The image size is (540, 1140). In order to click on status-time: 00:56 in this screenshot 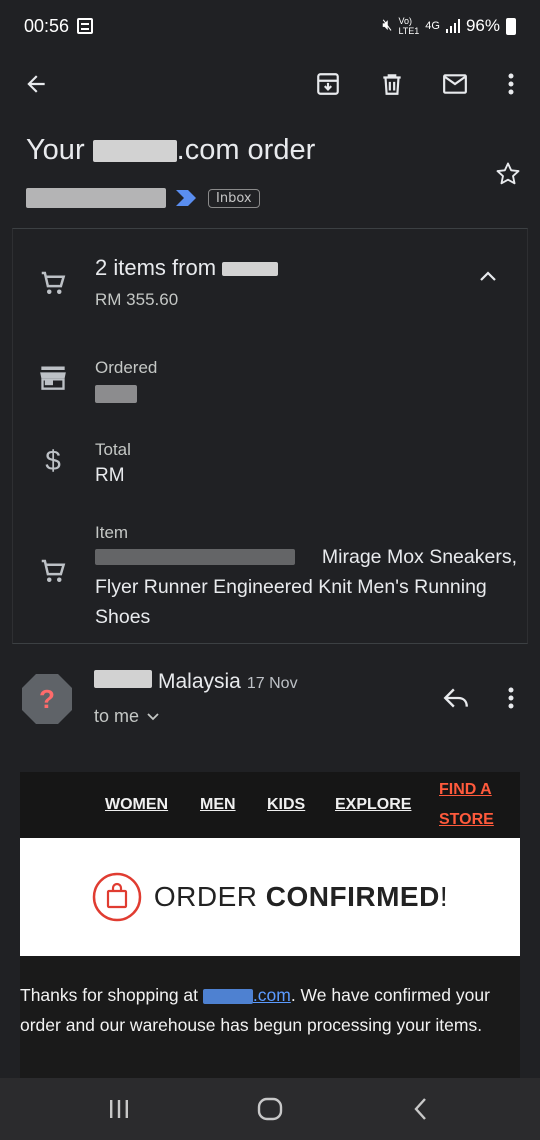, I will do `click(47, 25)`.